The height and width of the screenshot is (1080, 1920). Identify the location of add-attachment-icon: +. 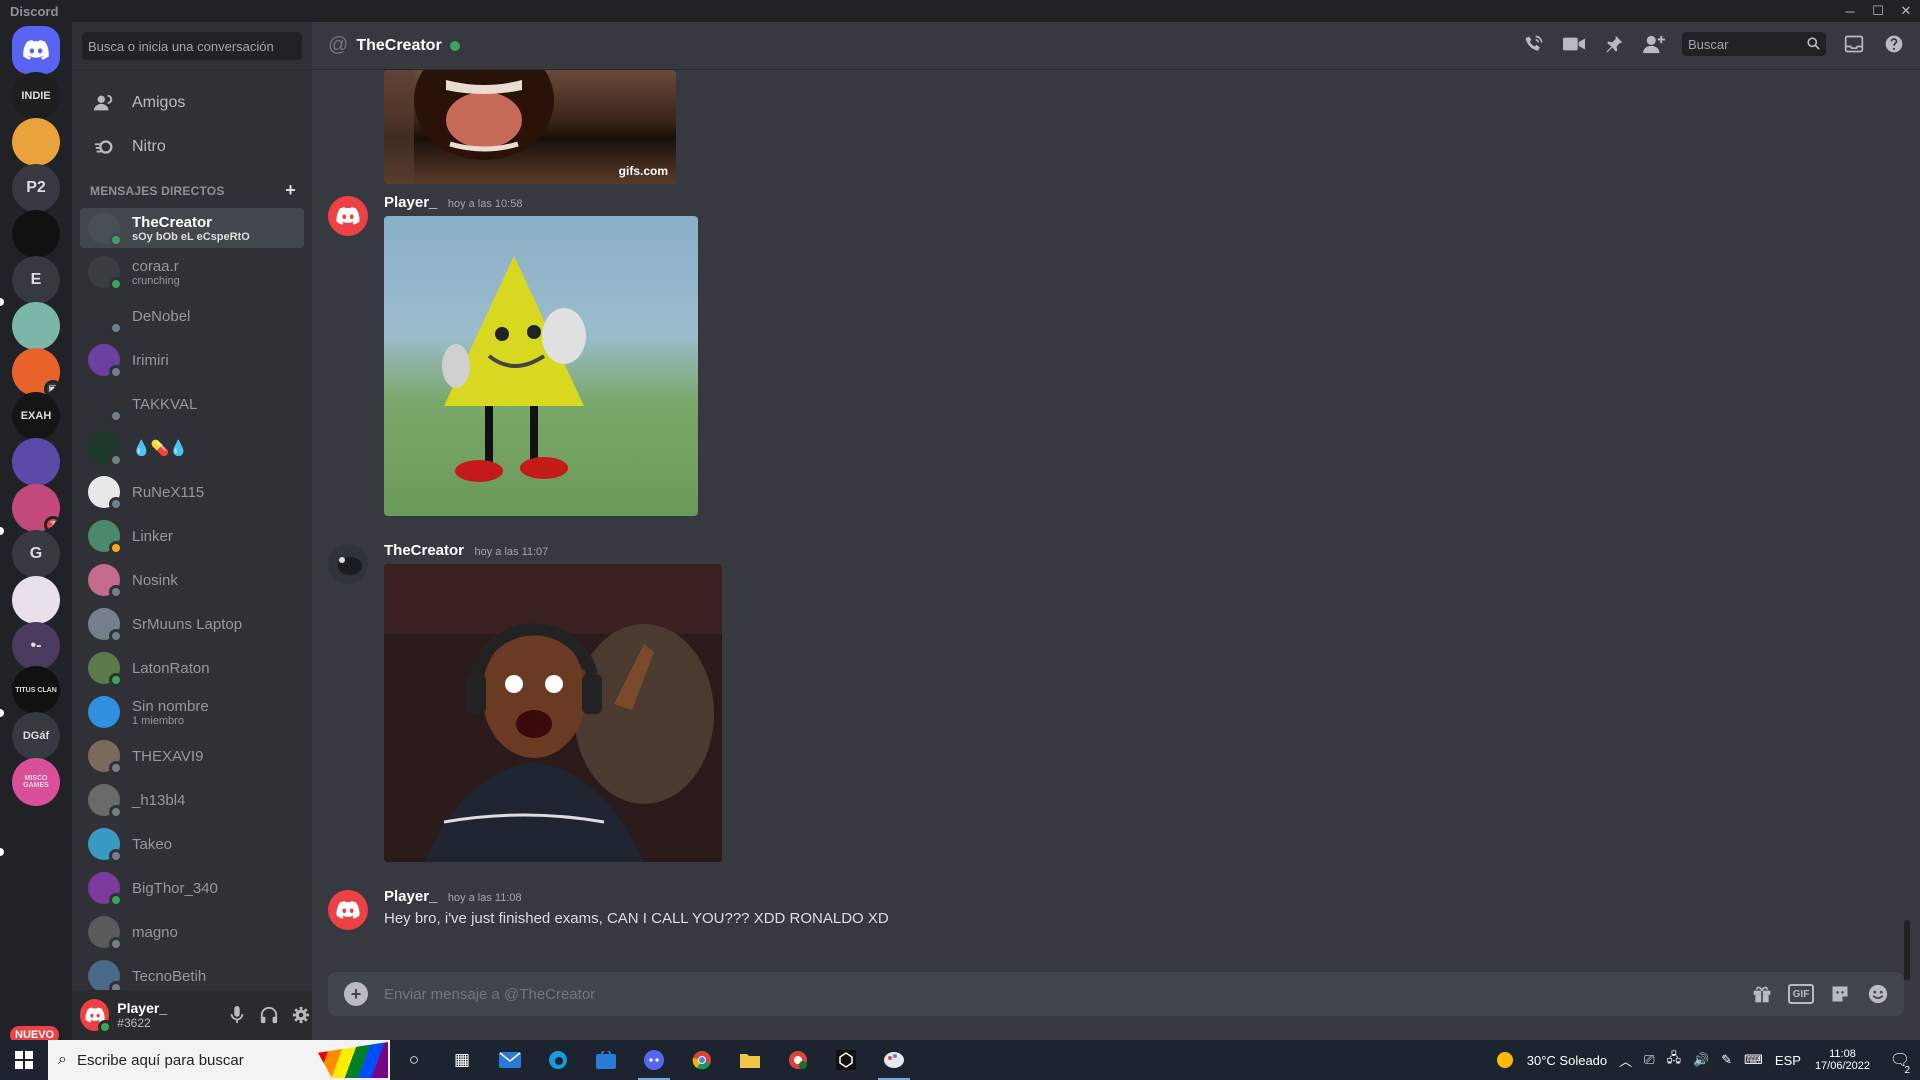
(356, 994).